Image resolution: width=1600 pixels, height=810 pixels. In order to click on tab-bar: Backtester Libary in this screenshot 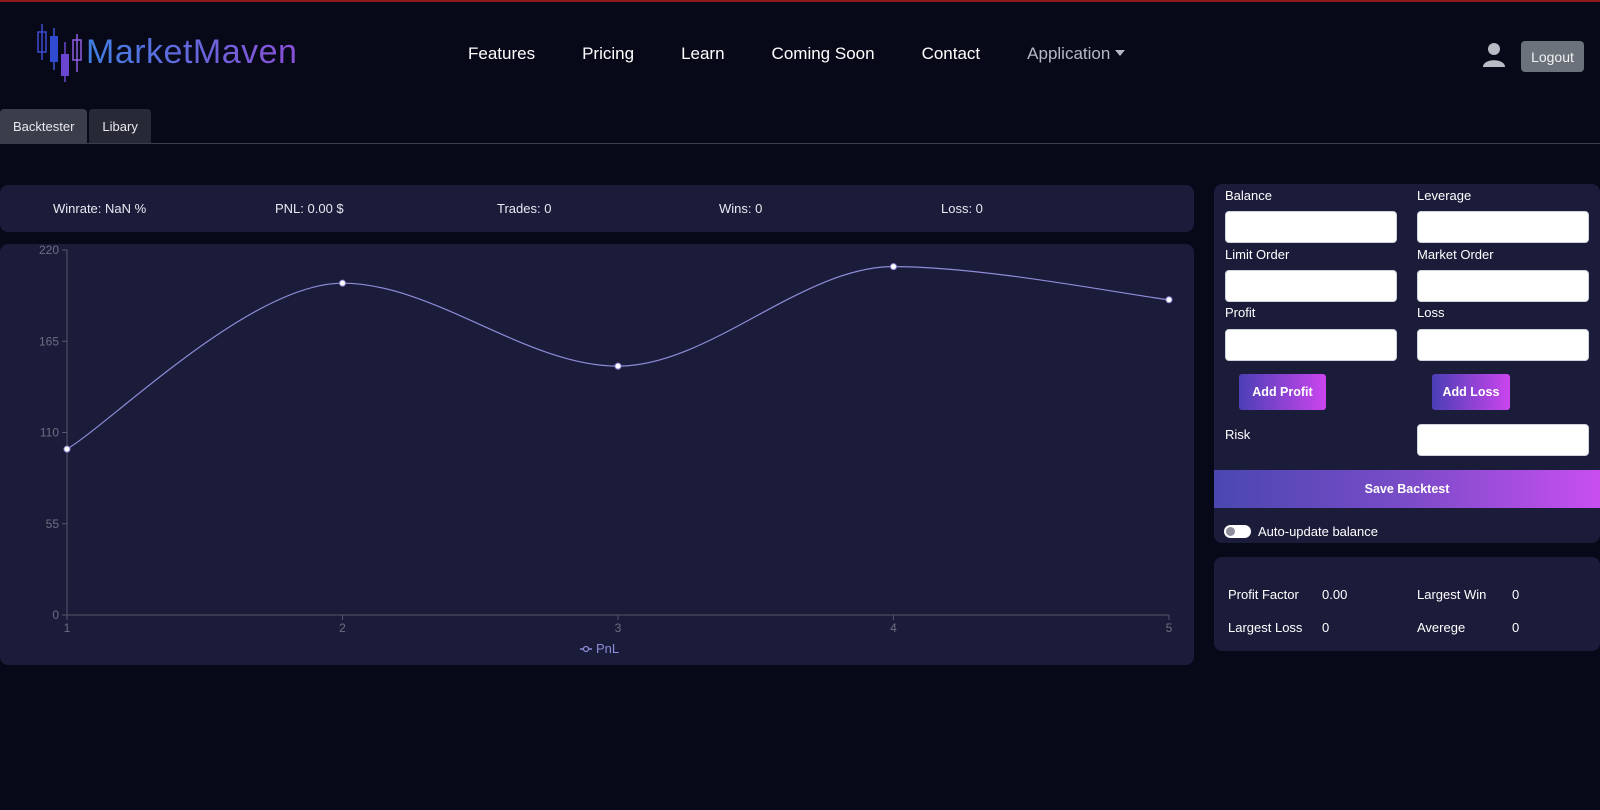, I will do `click(75, 126)`.